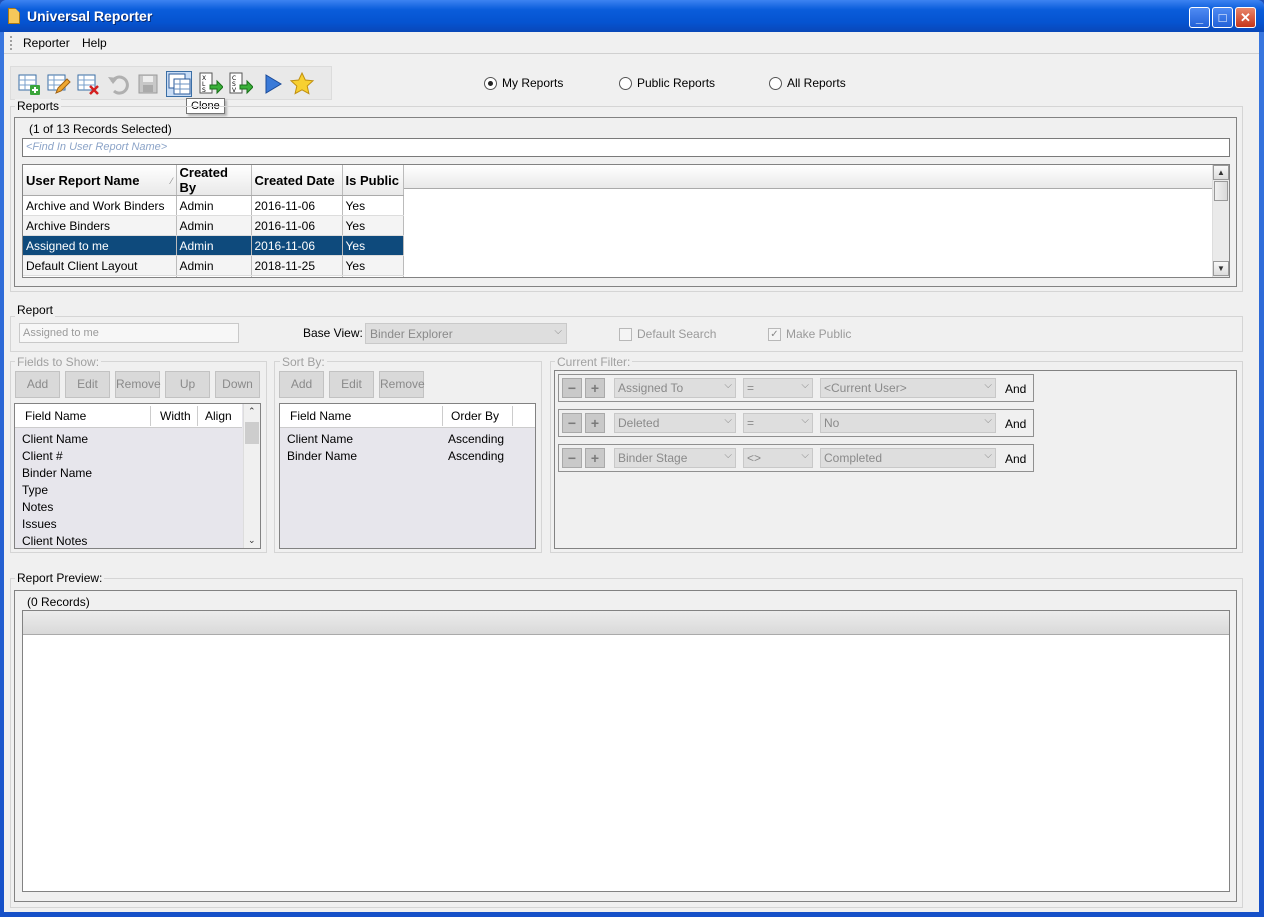 Image resolution: width=1264 pixels, height=917 pixels. Describe the element at coordinates (179, 84) in the screenshot. I see `clone-button` at that location.